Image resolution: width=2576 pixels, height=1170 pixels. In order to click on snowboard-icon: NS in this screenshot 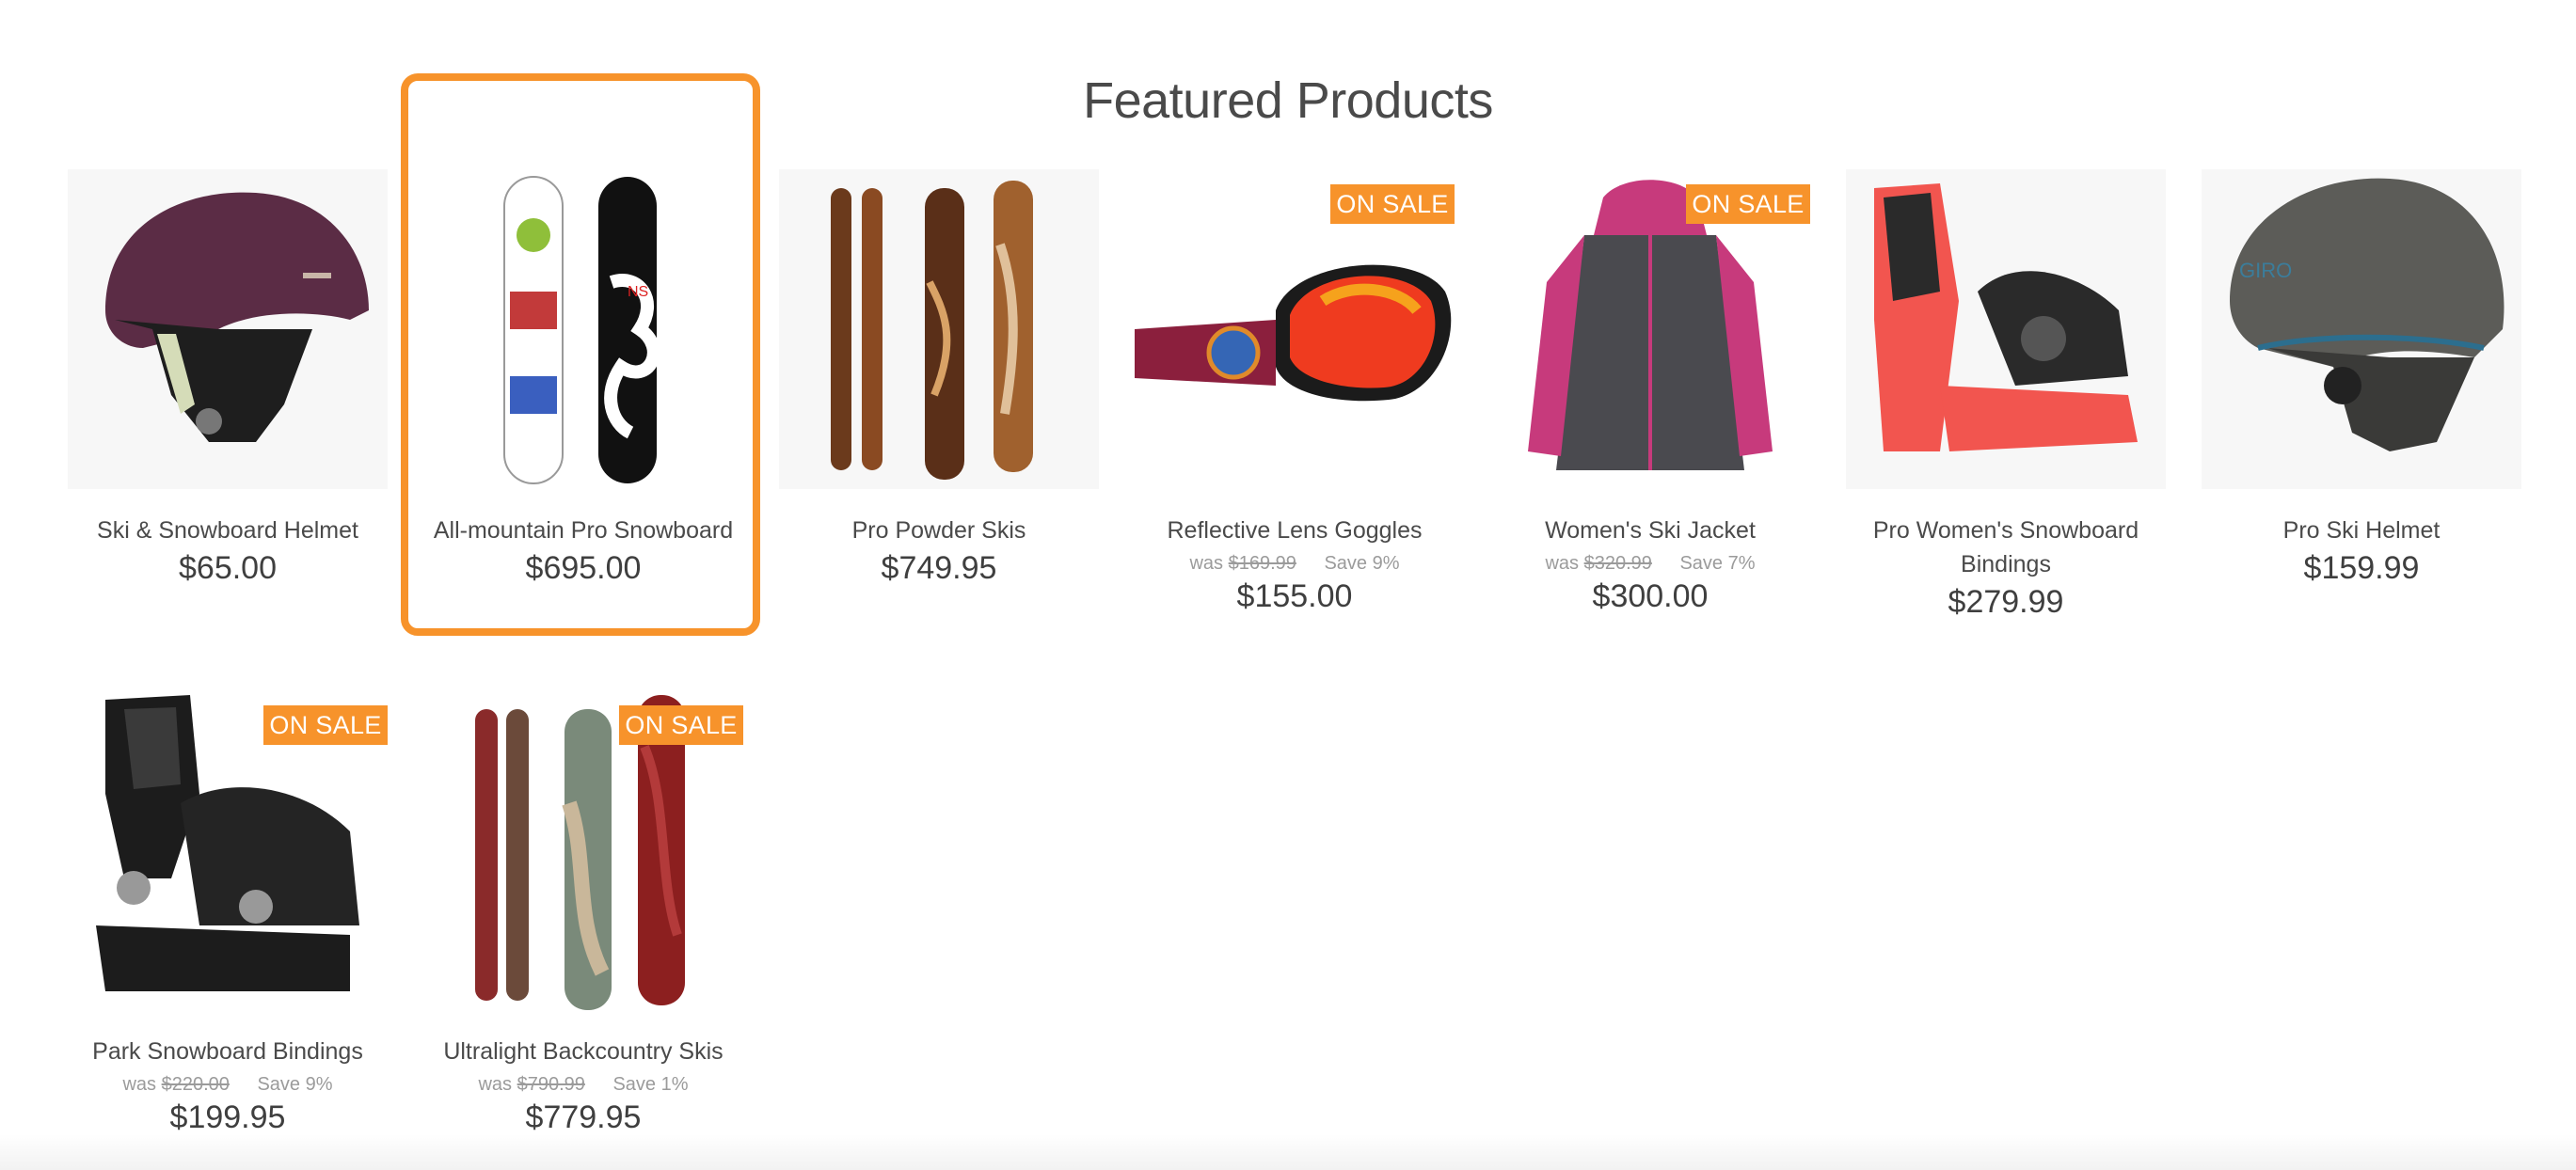, I will do `click(582, 330)`.